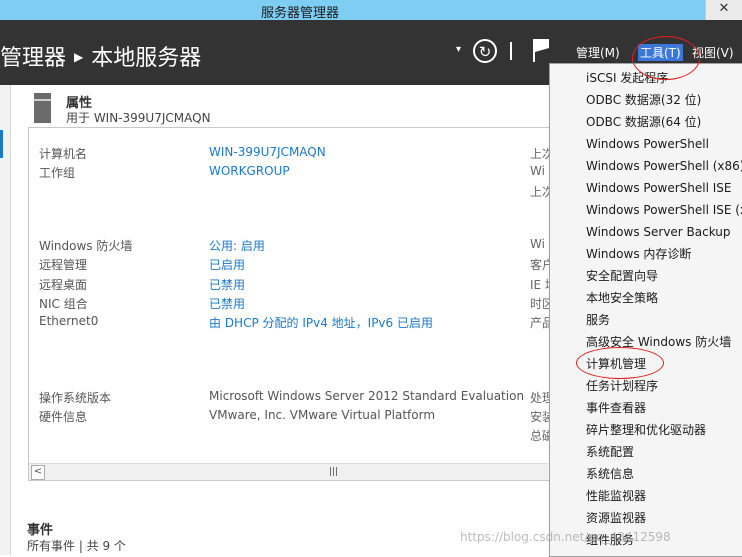  I want to click on tools-menu-item: Windows PowerShell (x86), so click(664, 166).